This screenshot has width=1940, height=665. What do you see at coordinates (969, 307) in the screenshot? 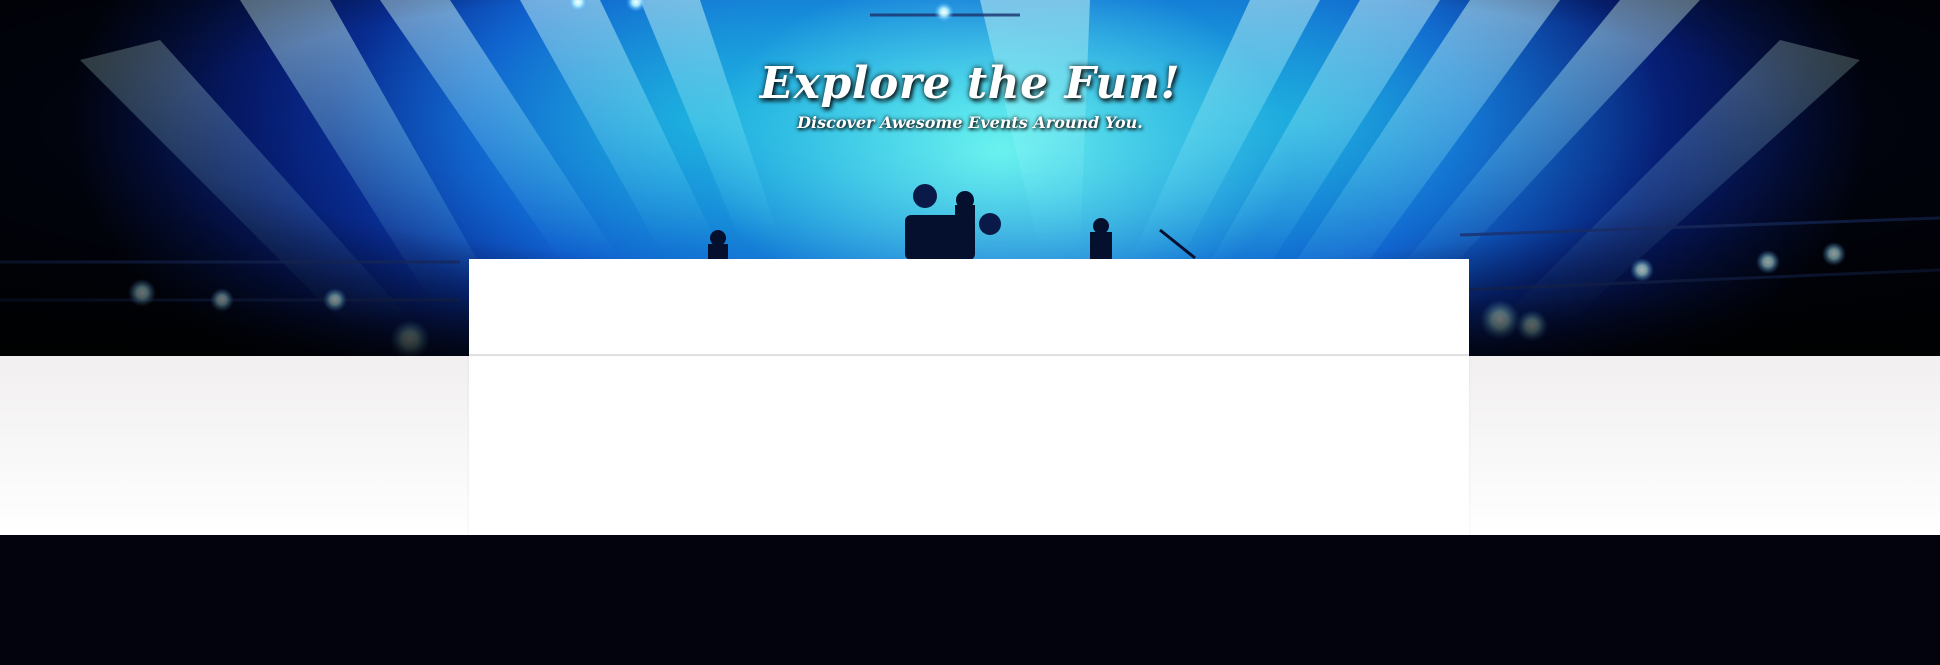
I see `content-card-header` at bounding box center [969, 307].